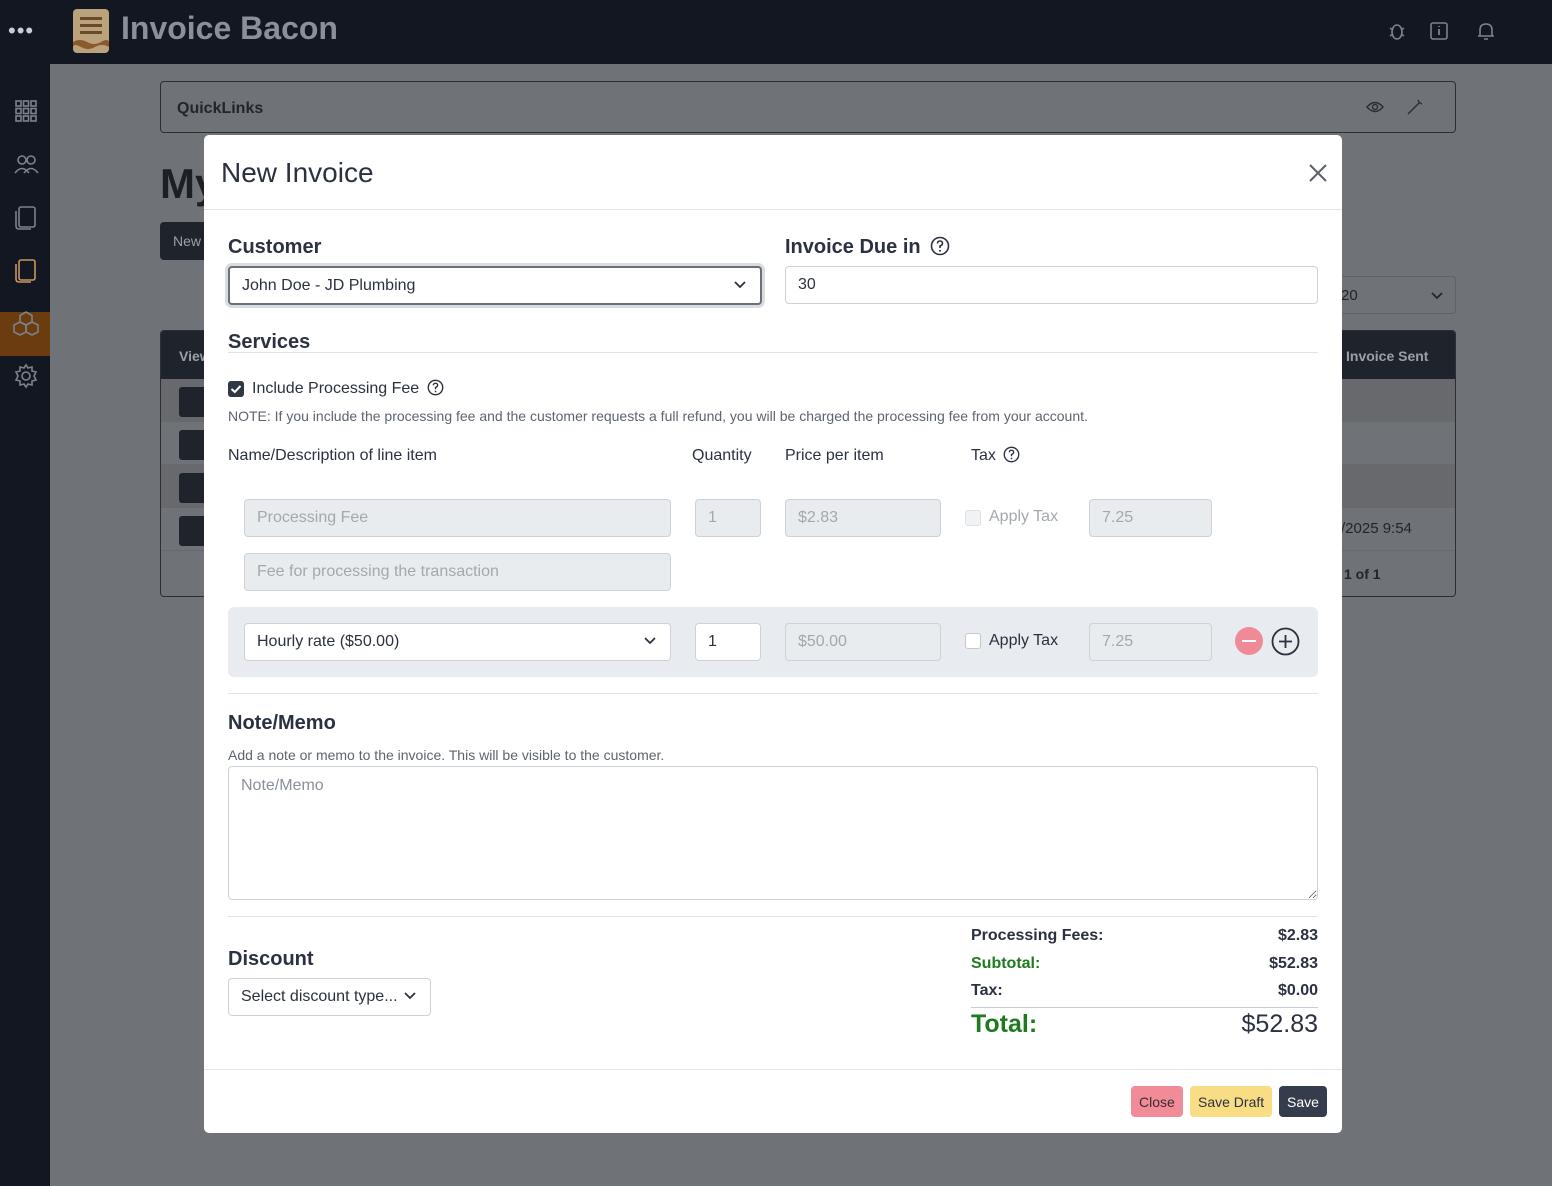 The height and width of the screenshot is (1186, 1552). I want to click on include-processing-fee-checkbox, so click(236, 389).